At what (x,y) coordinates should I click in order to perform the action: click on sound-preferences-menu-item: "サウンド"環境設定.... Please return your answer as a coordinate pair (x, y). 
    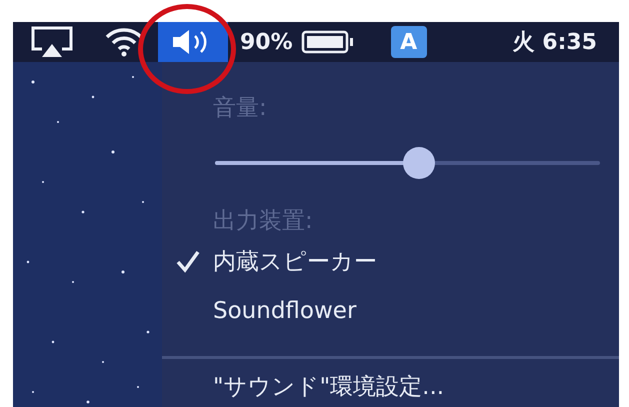
    Looking at the image, I should click on (303, 386).